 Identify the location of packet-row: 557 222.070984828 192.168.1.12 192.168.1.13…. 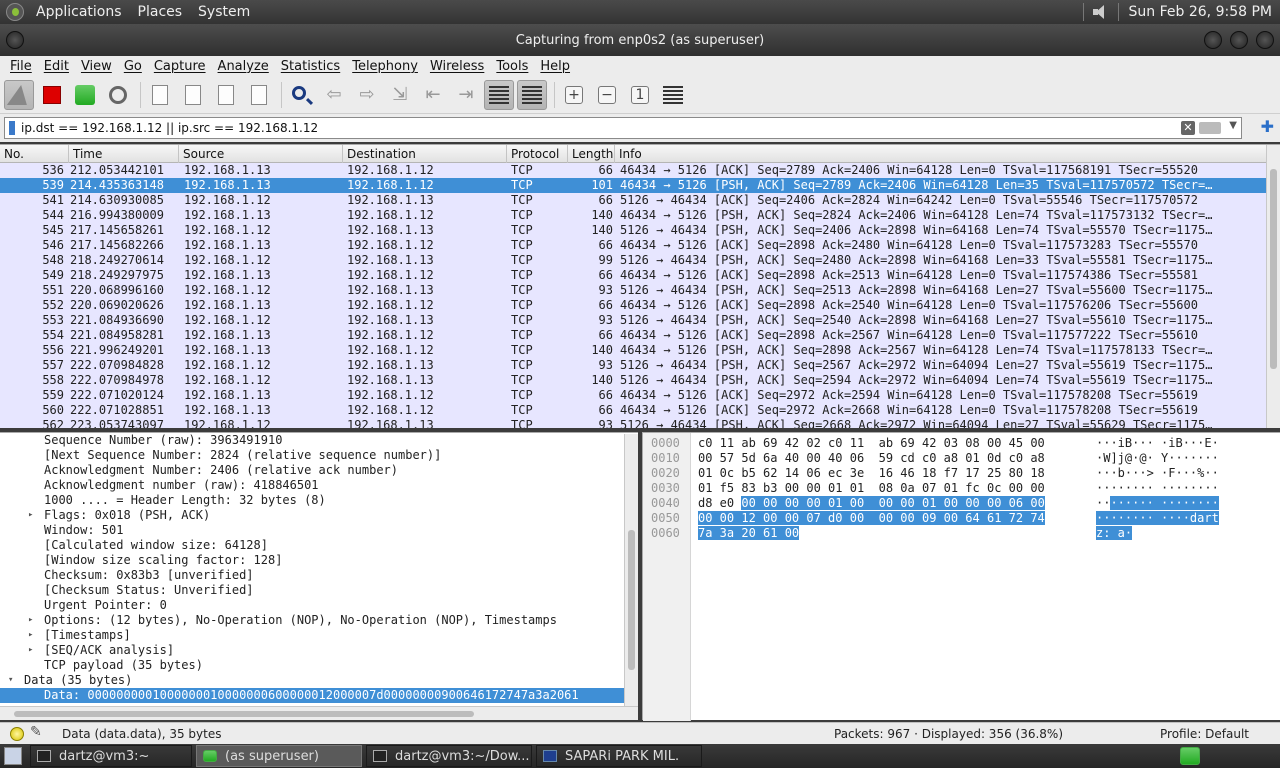
(640, 365).